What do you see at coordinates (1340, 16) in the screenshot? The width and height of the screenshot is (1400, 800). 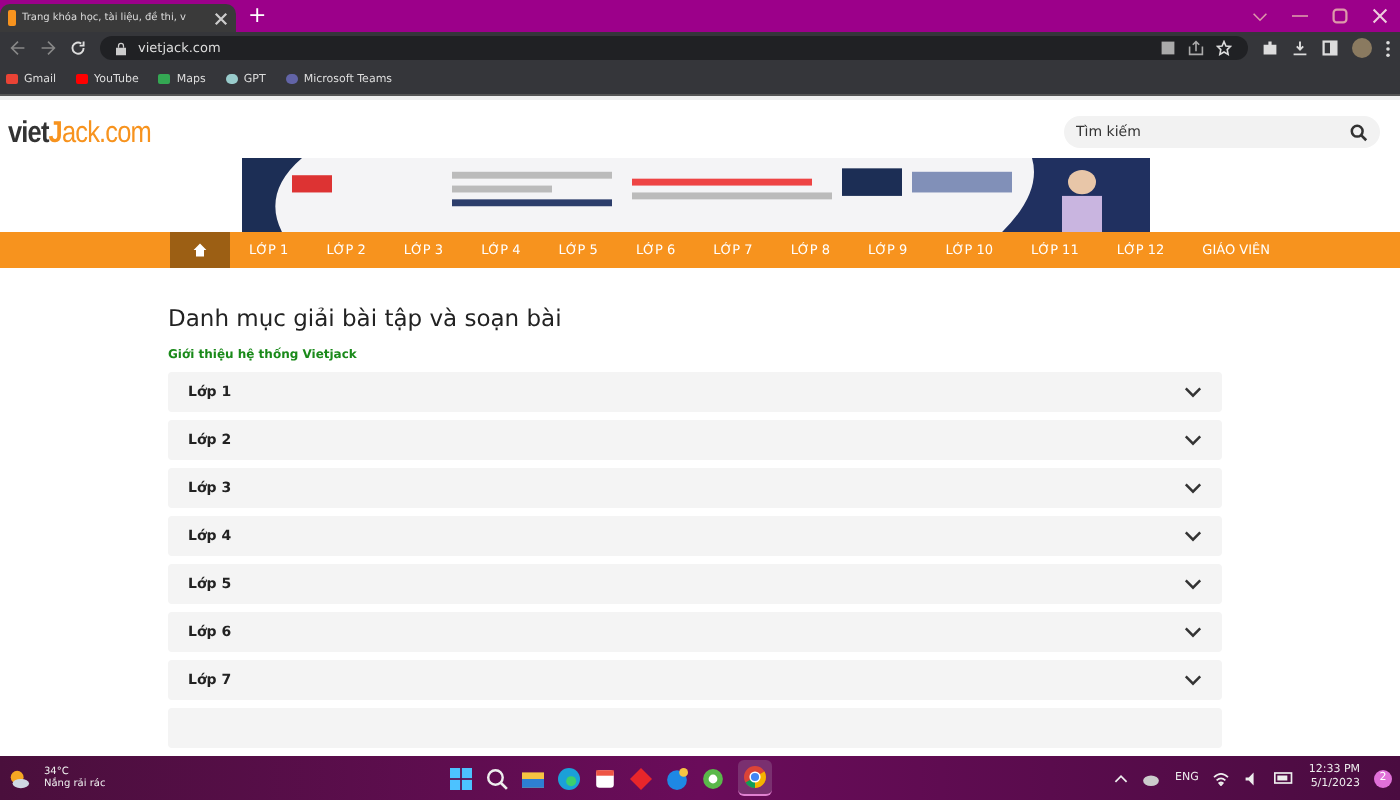 I see `restore-icon` at bounding box center [1340, 16].